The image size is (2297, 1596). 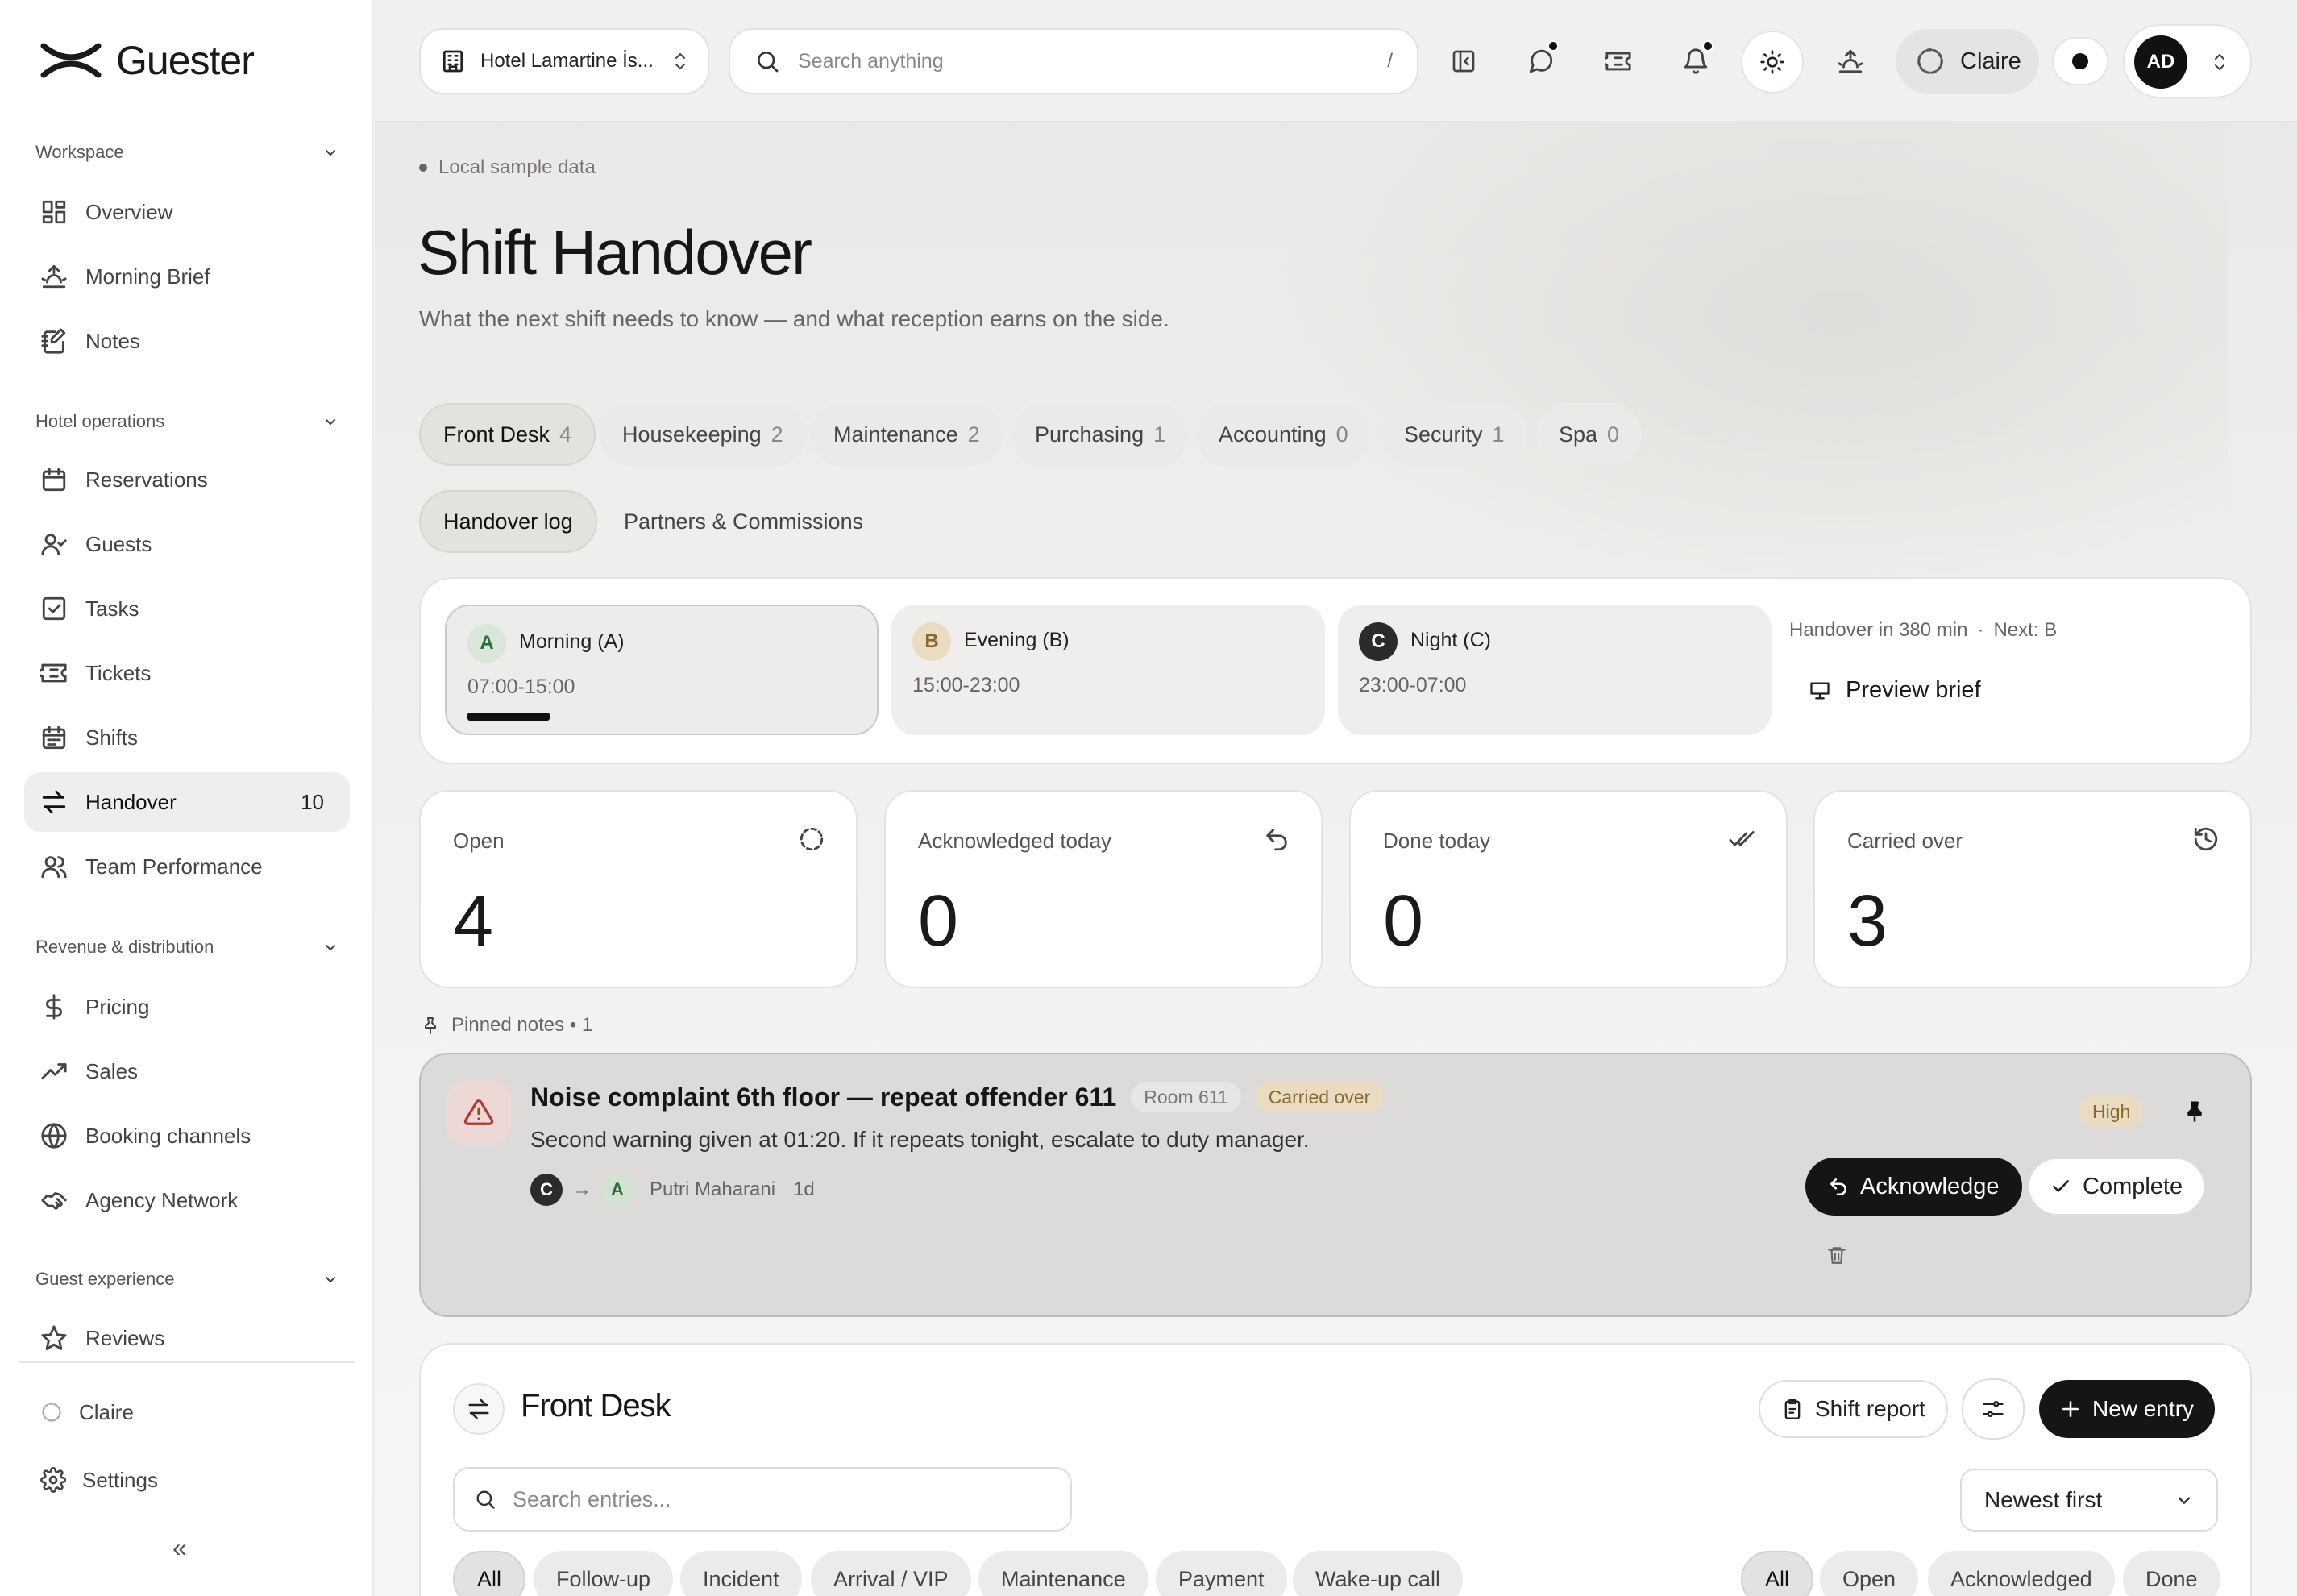 I want to click on type-filter-all: All, so click(x=489, y=1573).